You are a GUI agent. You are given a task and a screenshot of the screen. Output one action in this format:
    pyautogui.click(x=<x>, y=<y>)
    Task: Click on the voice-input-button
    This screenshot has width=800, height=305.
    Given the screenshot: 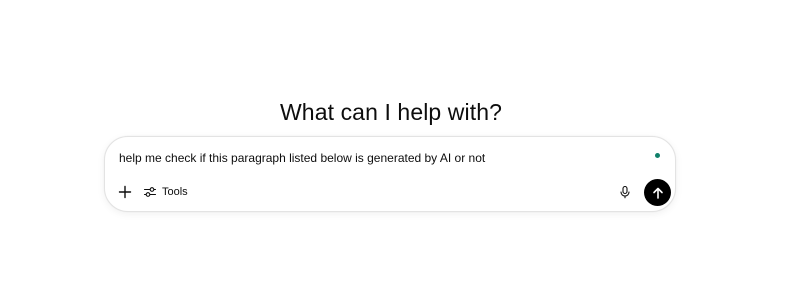 What is the action you would take?
    pyautogui.click(x=625, y=192)
    